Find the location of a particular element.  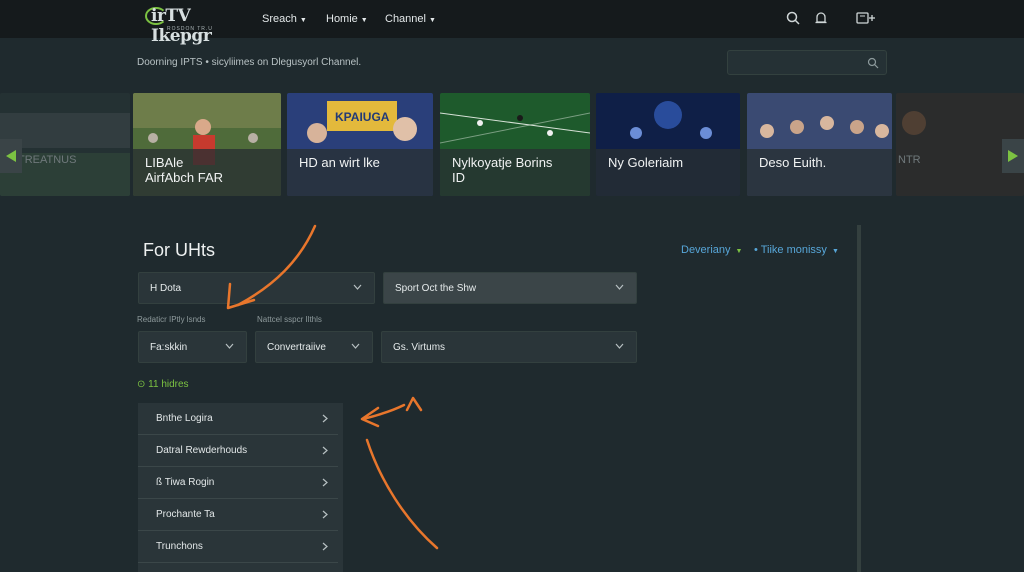

card-banner-text: KPAIUGA is located at coordinates (362, 117).